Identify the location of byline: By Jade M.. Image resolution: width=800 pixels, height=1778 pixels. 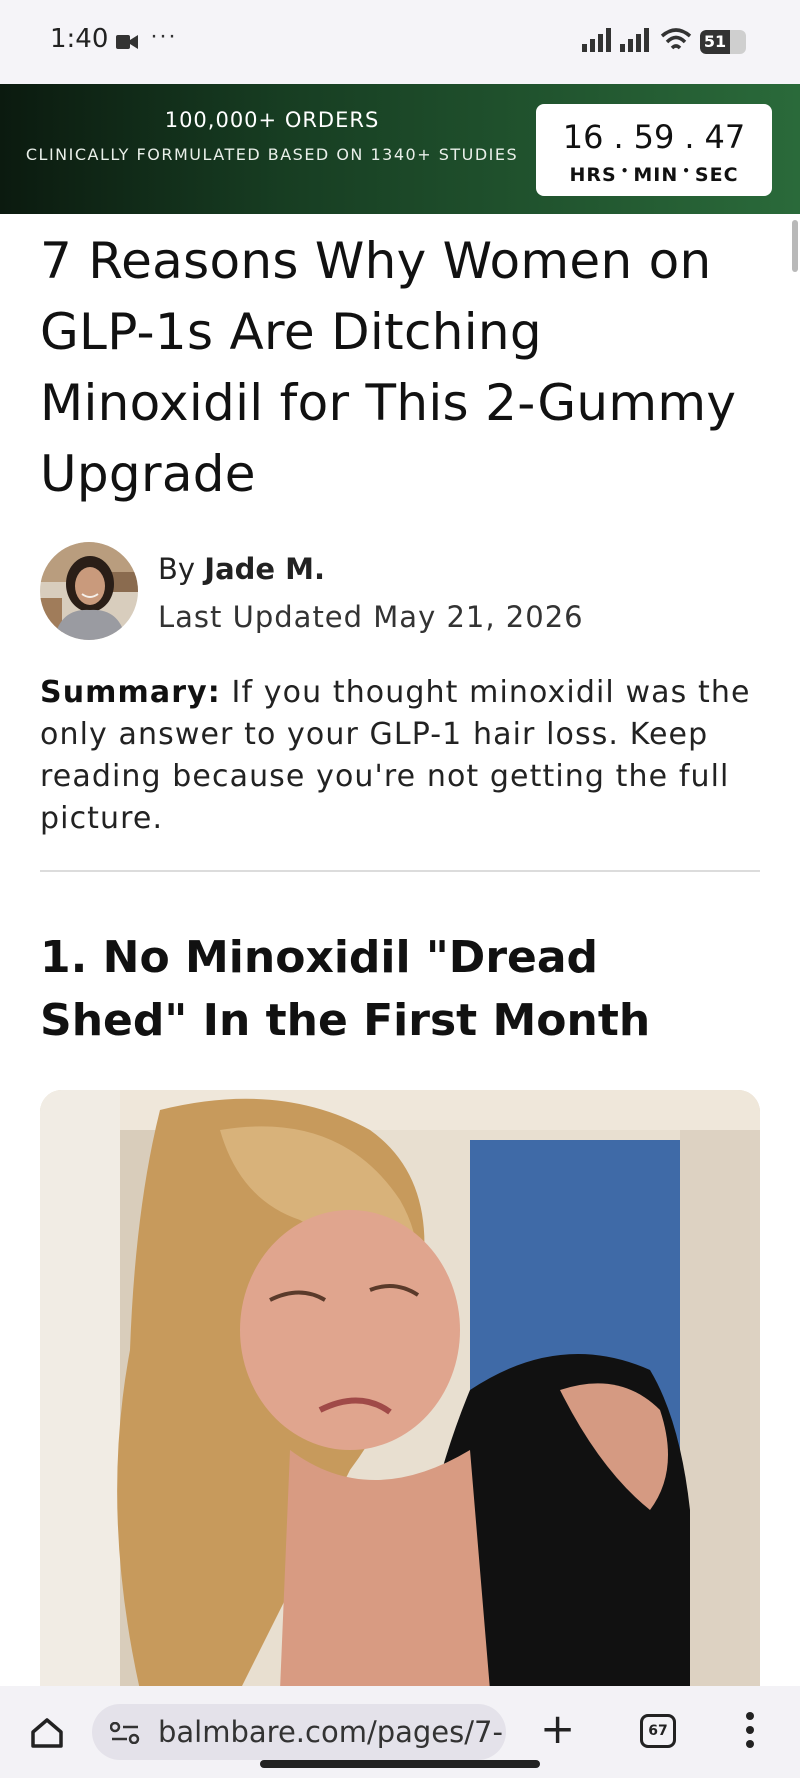
(241, 569).